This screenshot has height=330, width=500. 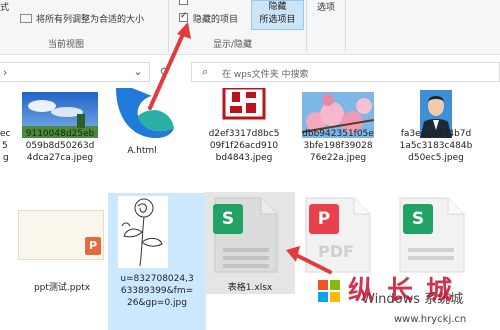 I want to click on watermark-brand-text: 纵 长 城, so click(x=401, y=291).